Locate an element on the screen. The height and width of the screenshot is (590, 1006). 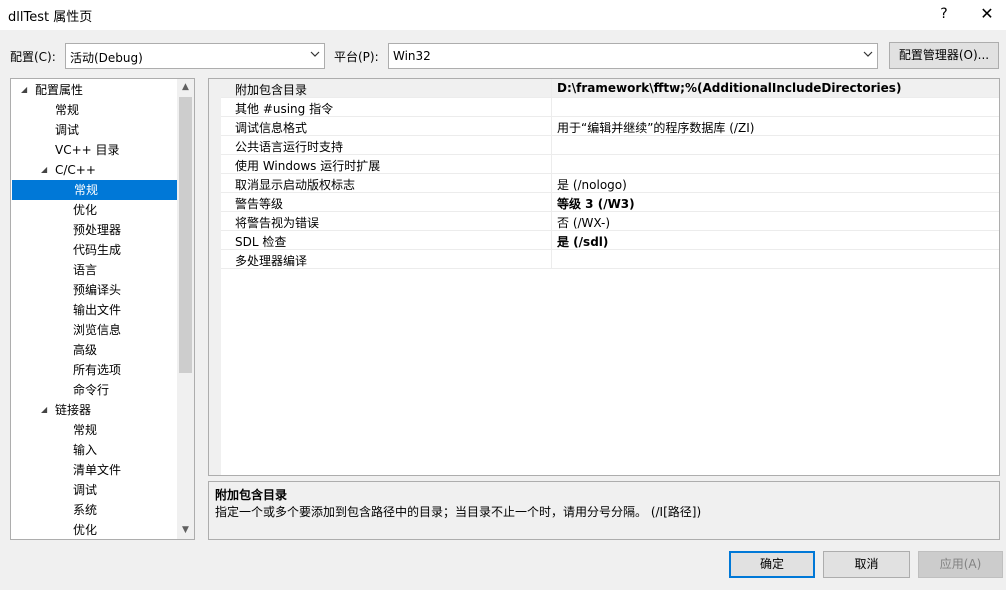
tree-item: VC++ 目录 is located at coordinates (94, 150).